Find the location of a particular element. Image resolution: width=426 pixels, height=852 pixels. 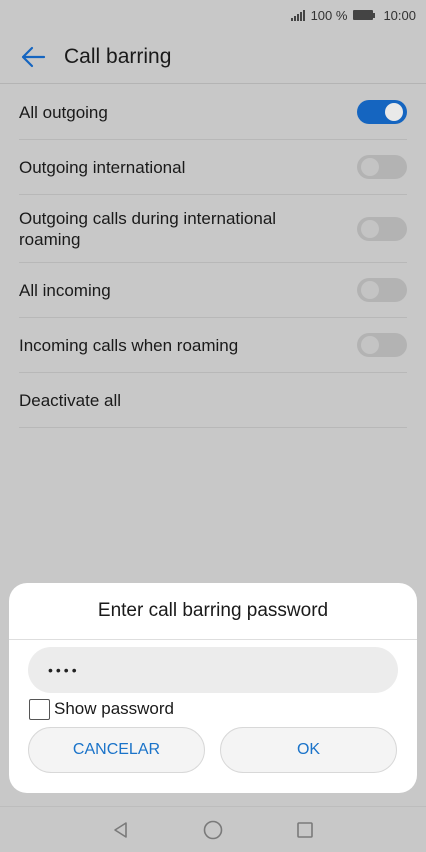

setting-outgoing-international: Outgoing international is located at coordinates (213, 167).